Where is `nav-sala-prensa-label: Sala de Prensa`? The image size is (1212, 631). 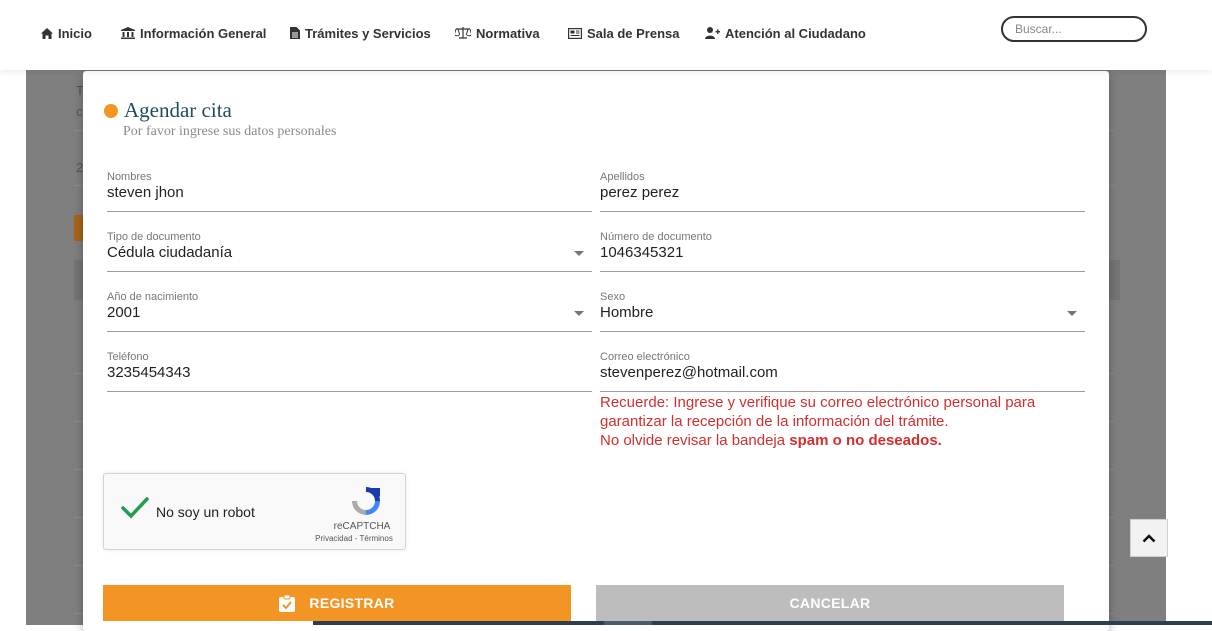 nav-sala-prensa-label: Sala de Prensa is located at coordinates (633, 33).